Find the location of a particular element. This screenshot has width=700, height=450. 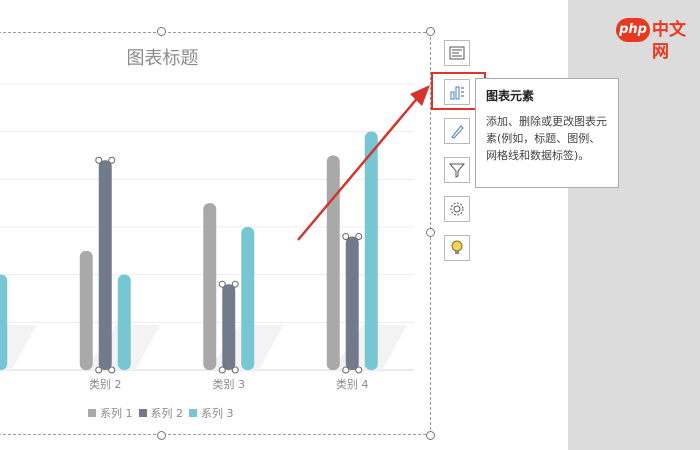

legend-item: 系列 3 is located at coordinates (211, 413).